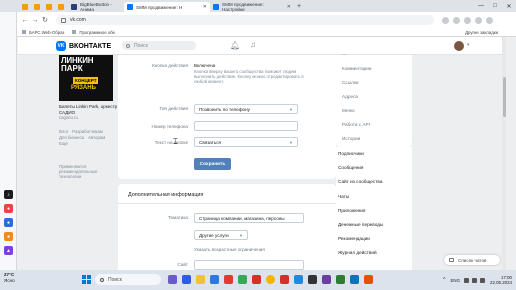 This screenshot has height=290, width=516. What do you see at coordinates (509, 6) in the screenshot?
I see `close-window-icon: ✕` at bounding box center [509, 6].